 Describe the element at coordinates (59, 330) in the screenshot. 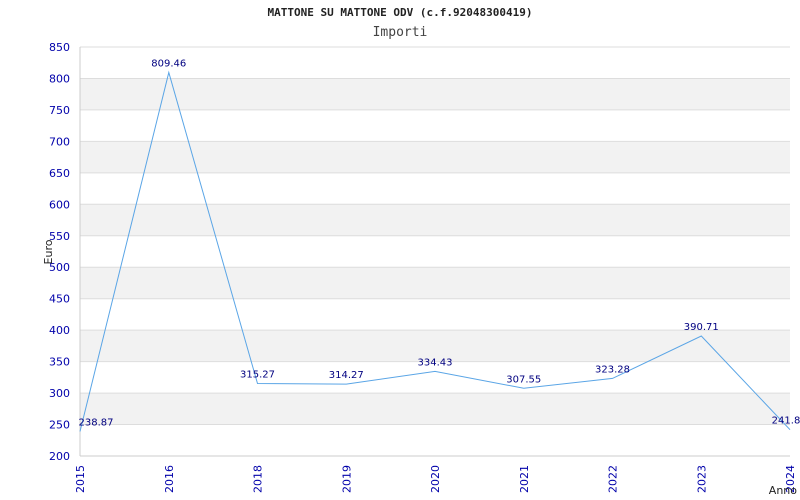

I see `y-tick-label: 400` at that location.